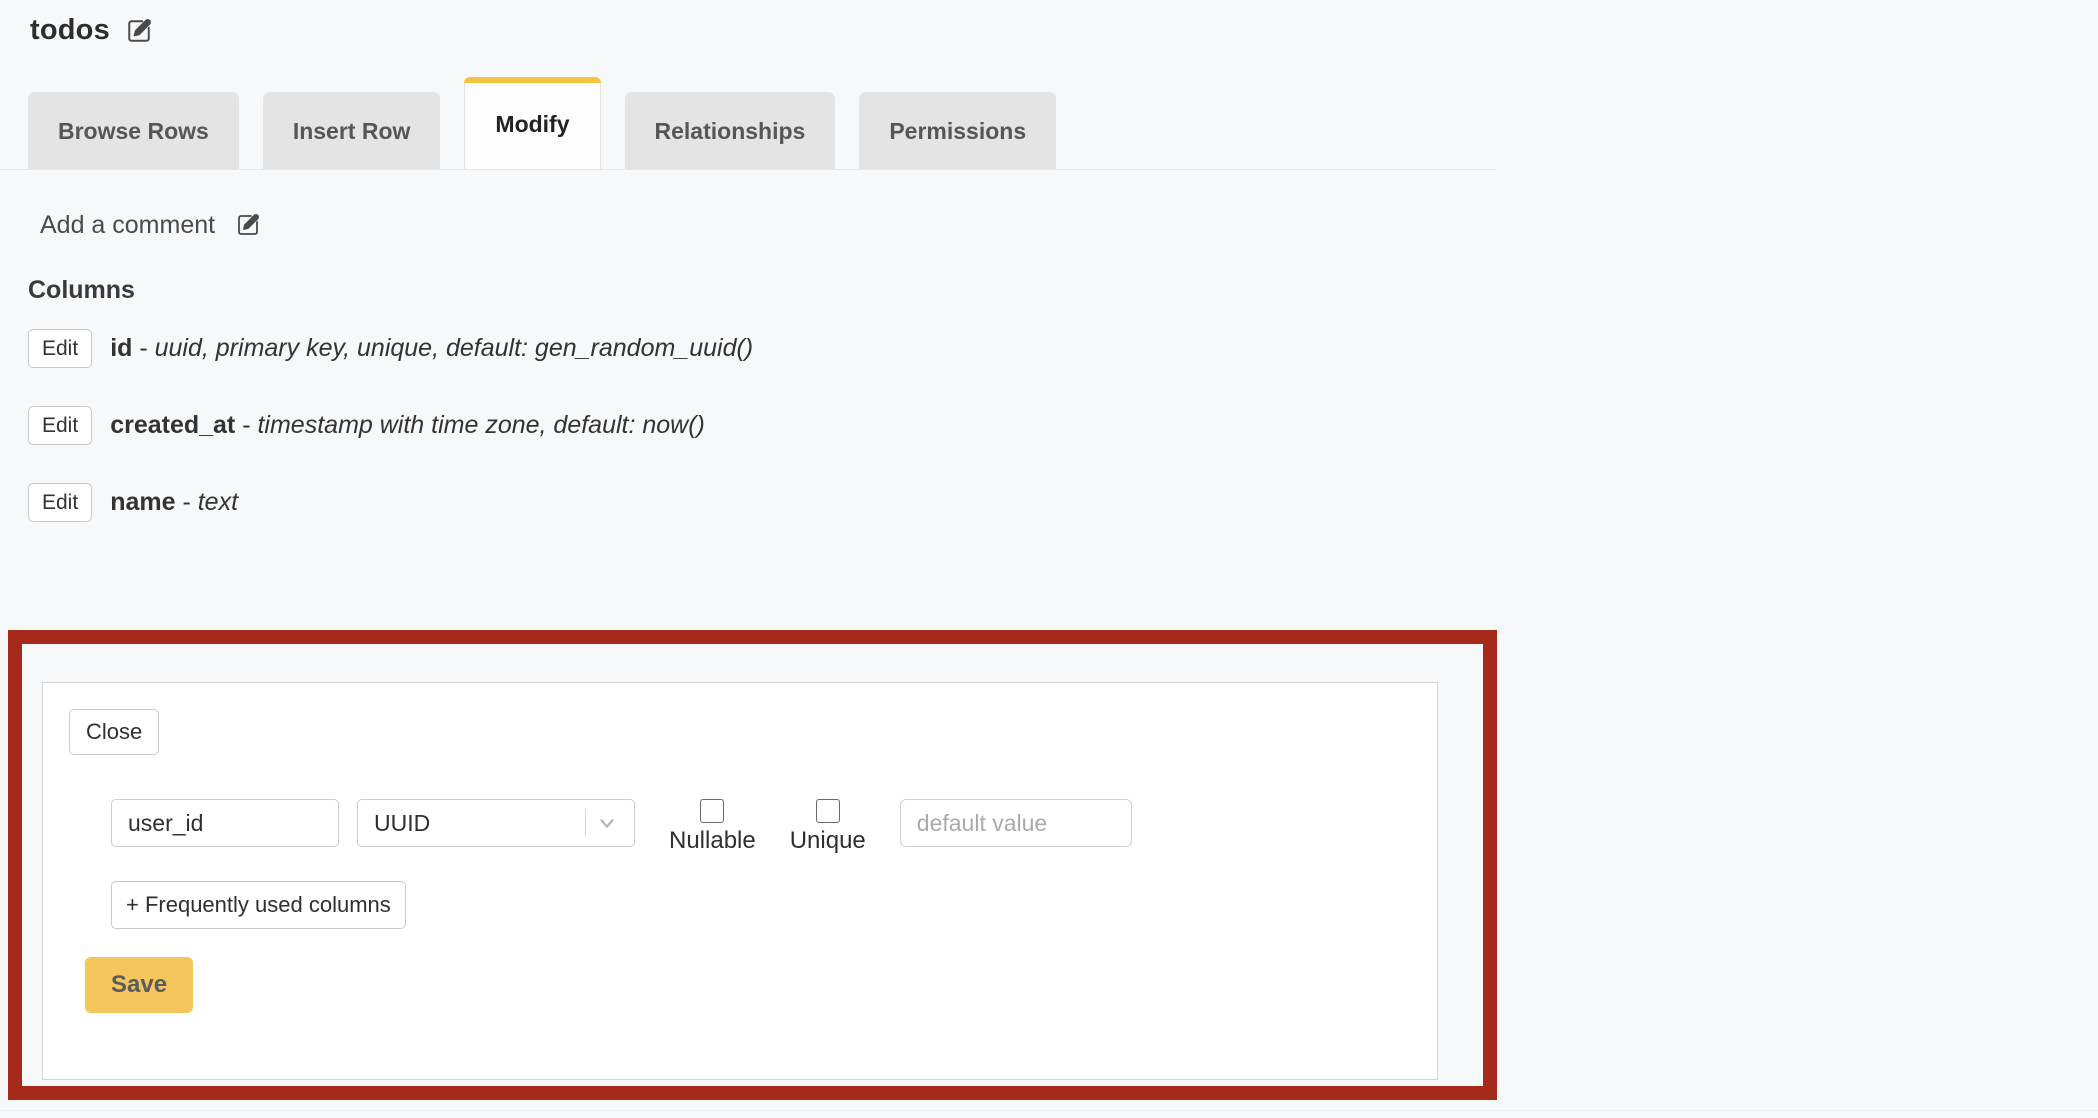  I want to click on column-name: id, so click(121, 348).